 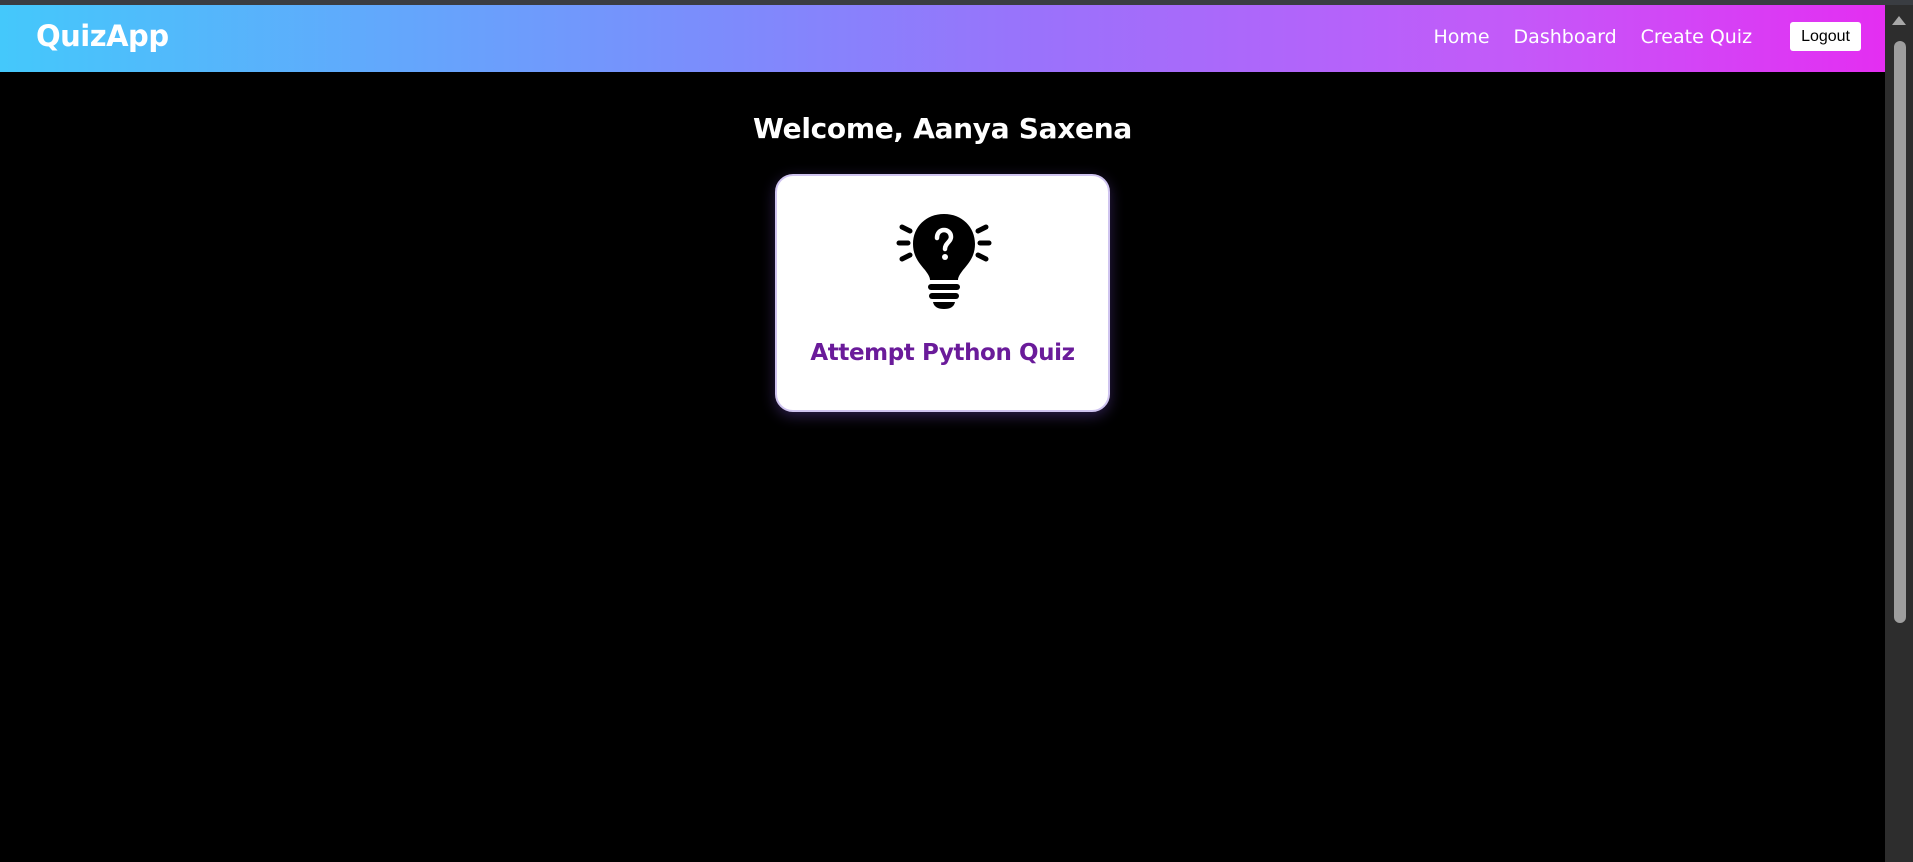 I want to click on brand-logo: QuizApp, so click(x=102, y=36).